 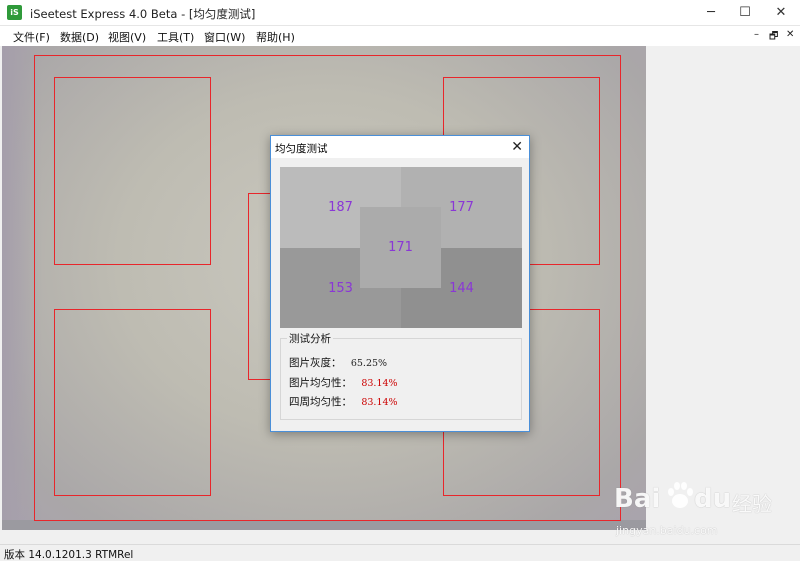 What do you see at coordinates (517, 147) in the screenshot?
I see `dialog-close-button: ✕` at bounding box center [517, 147].